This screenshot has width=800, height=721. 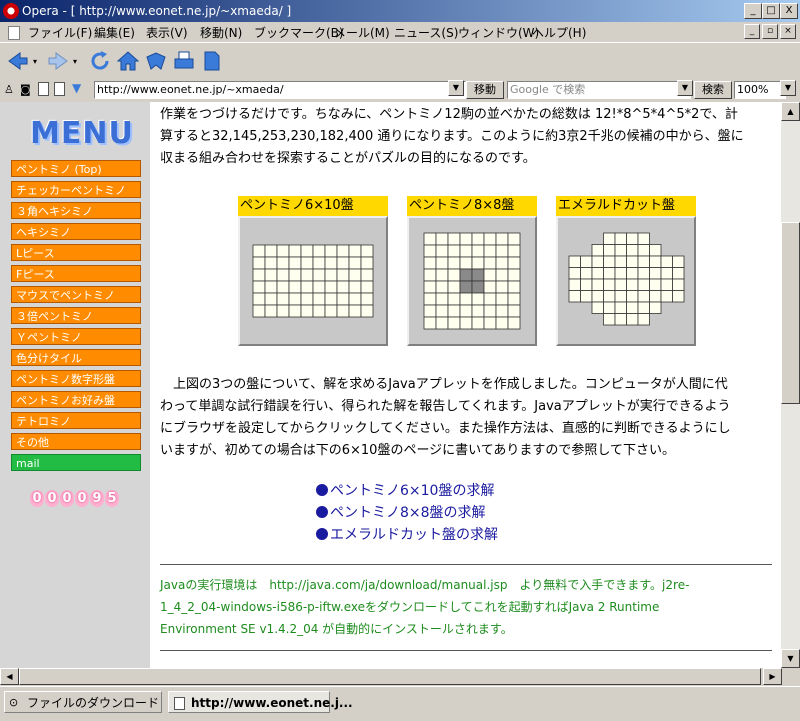 I want to click on link-label: ペントミノ8×8盤の求解, so click(x=408, y=513).